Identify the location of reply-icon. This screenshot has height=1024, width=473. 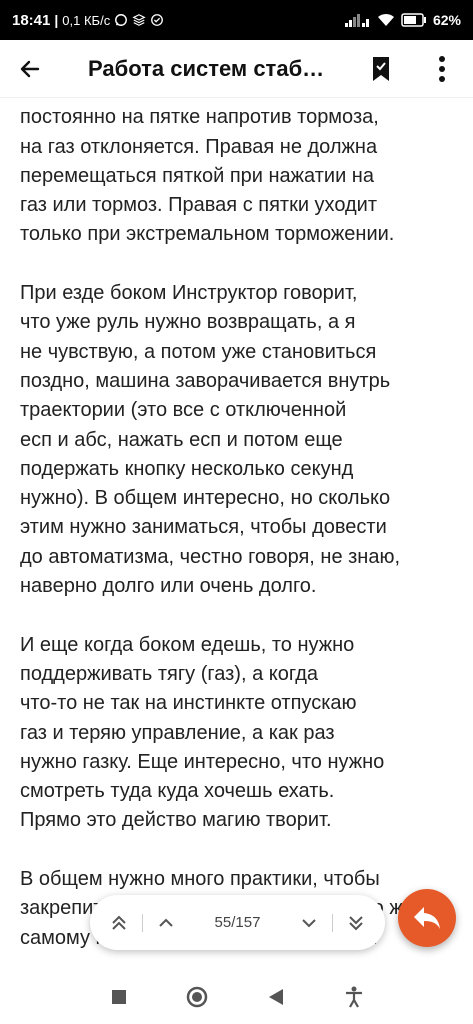
(427, 918).